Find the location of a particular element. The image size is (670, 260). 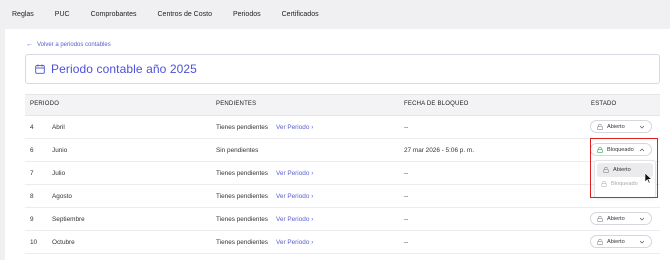

status-value: Bloqueado is located at coordinates (620, 149).